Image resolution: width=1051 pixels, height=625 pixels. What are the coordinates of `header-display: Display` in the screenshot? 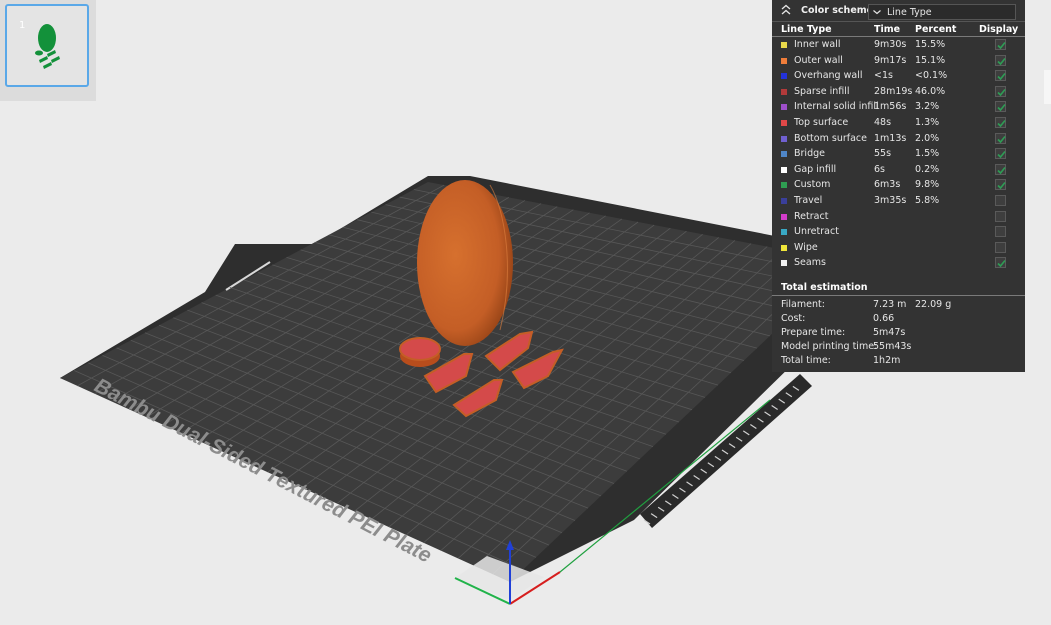 It's located at (999, 29).